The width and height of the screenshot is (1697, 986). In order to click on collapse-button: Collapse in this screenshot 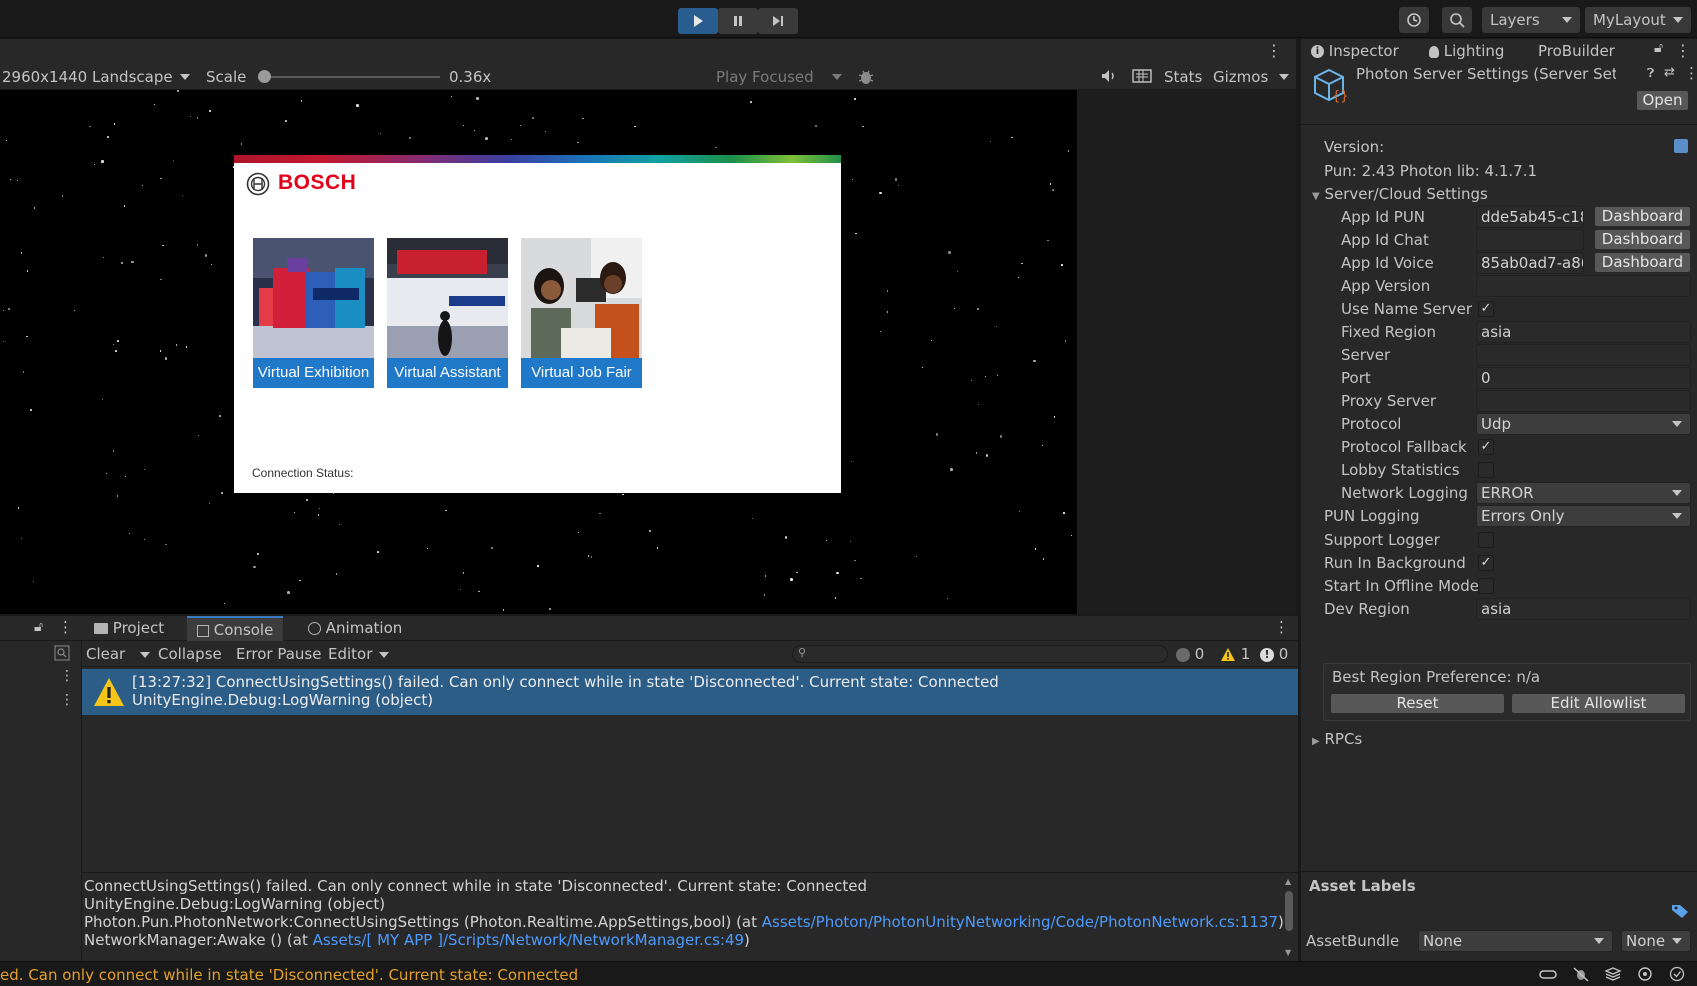, I will do `click(190, 654)`.